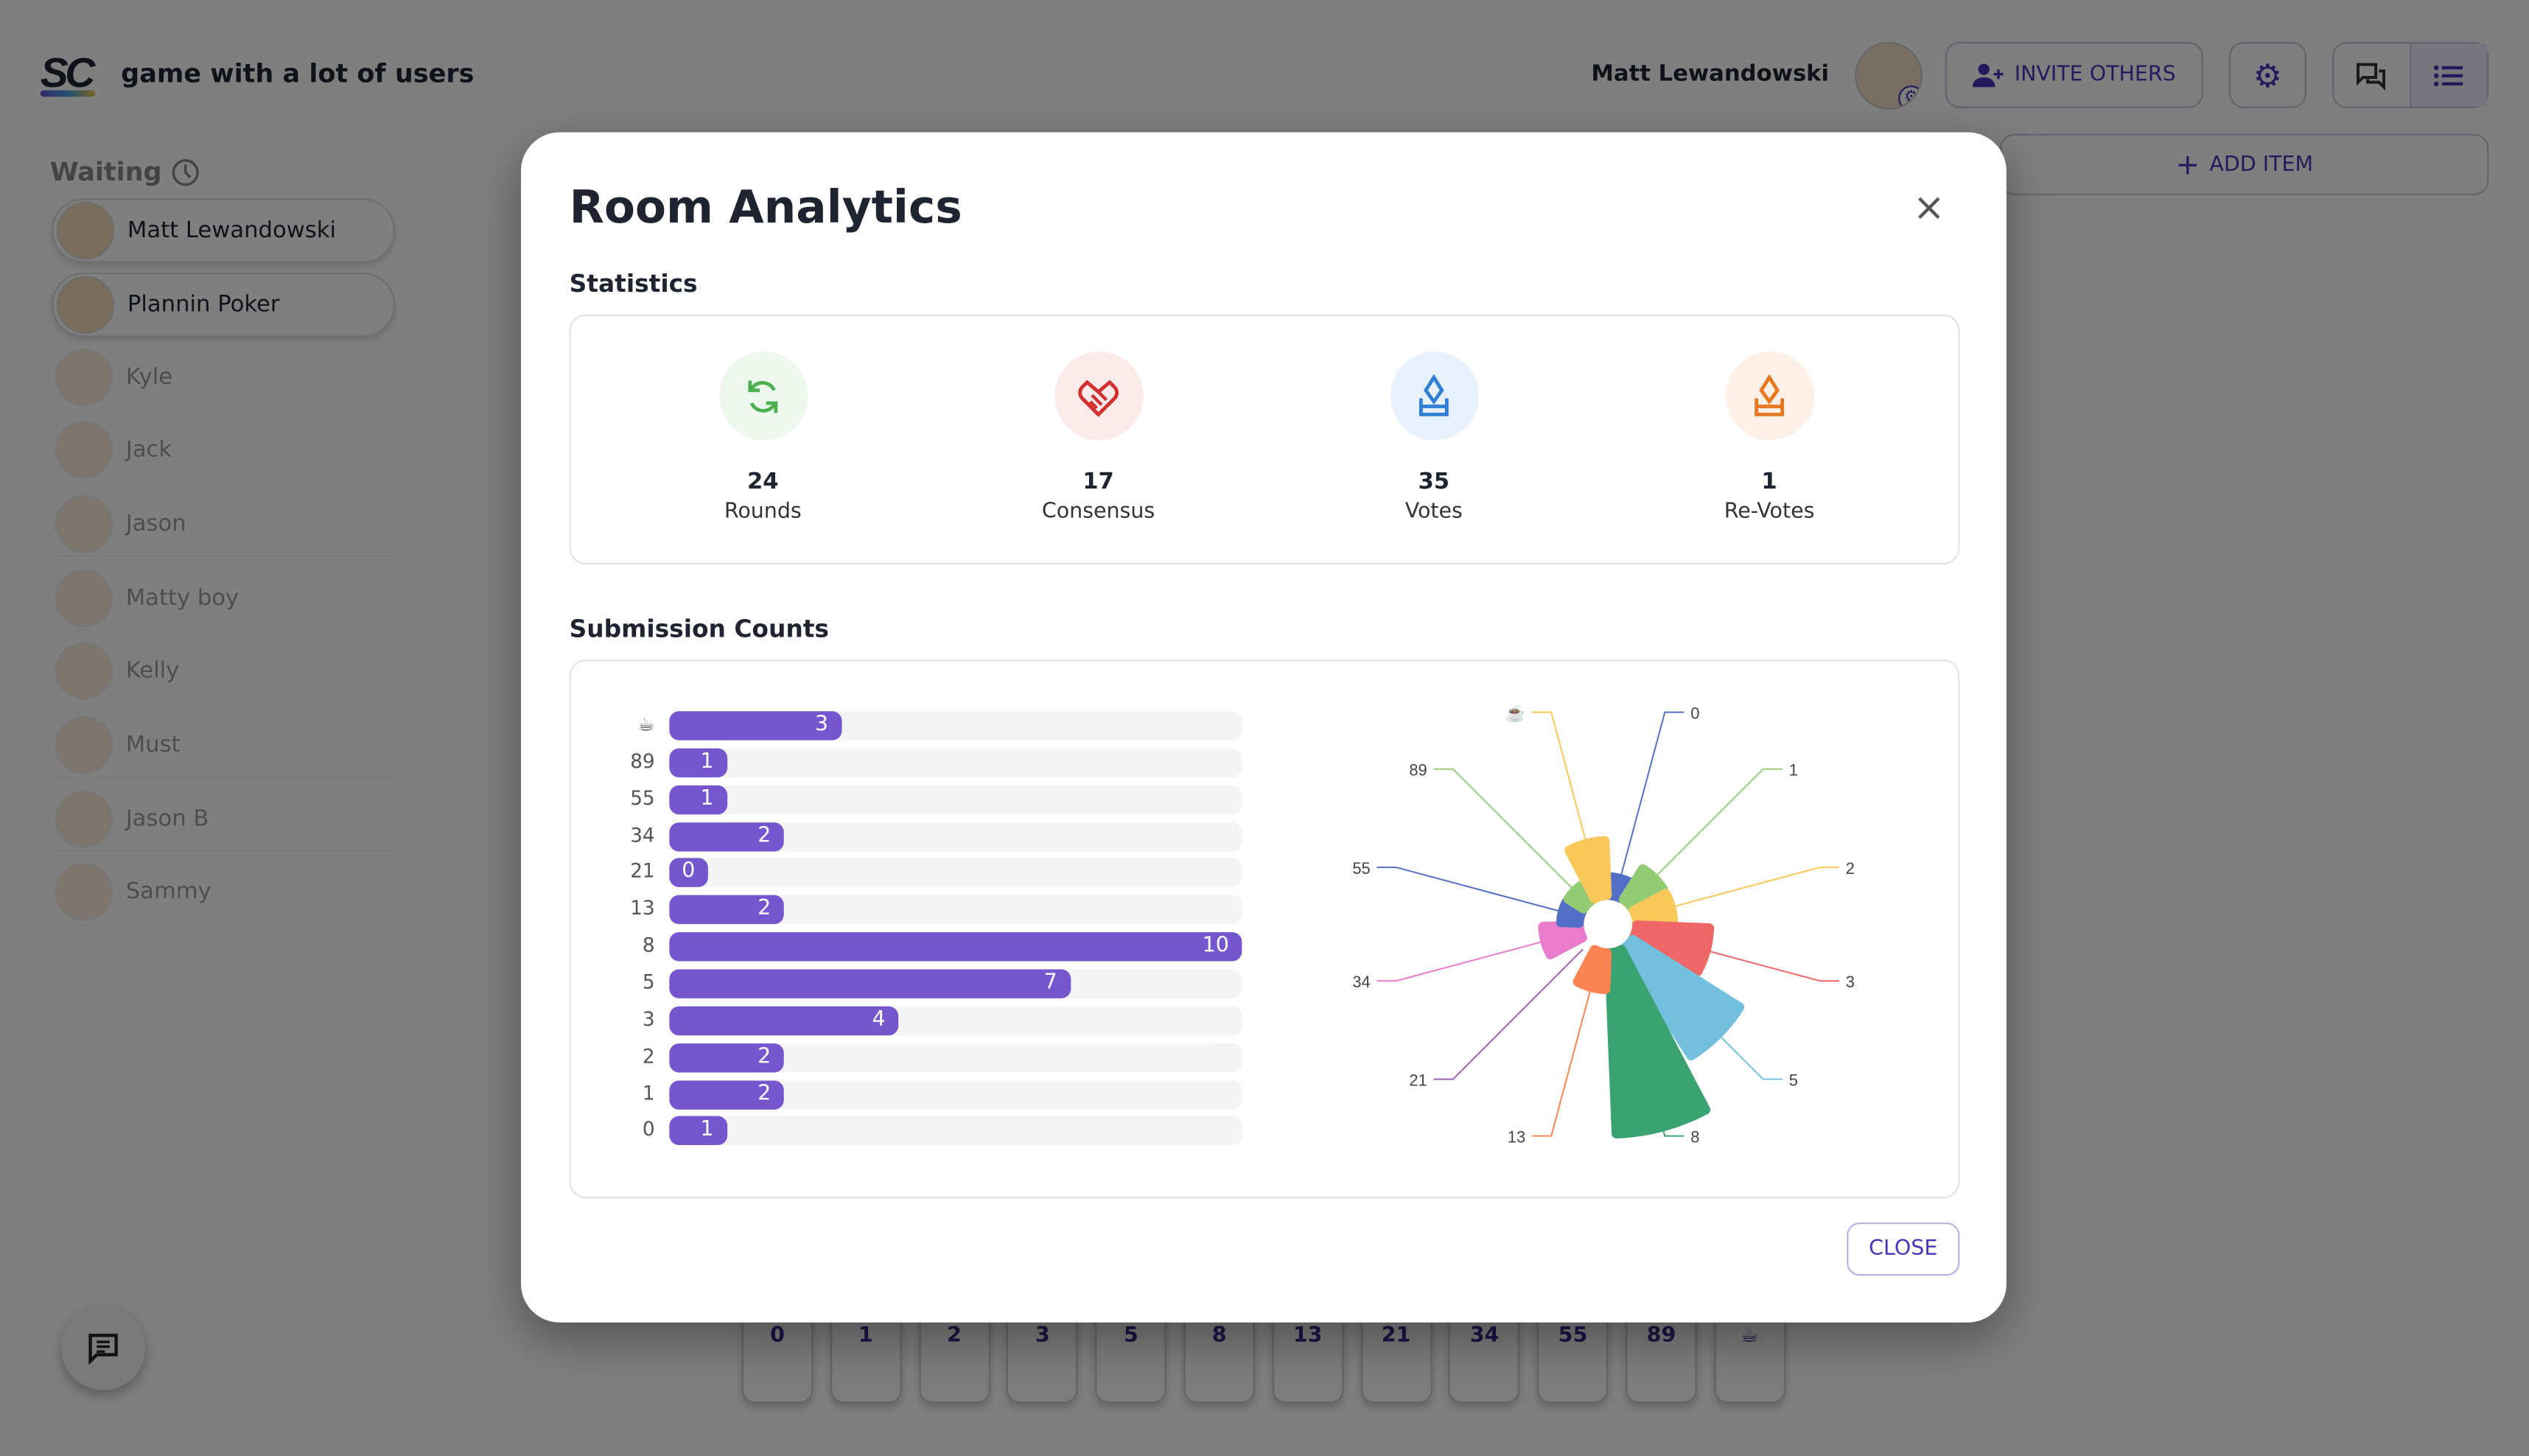 The height and width of the screenshot is (1456, 2529). Describe the element at coordinates (1794, 769) in the screenshot. I see `rose-label: 1` at that location.